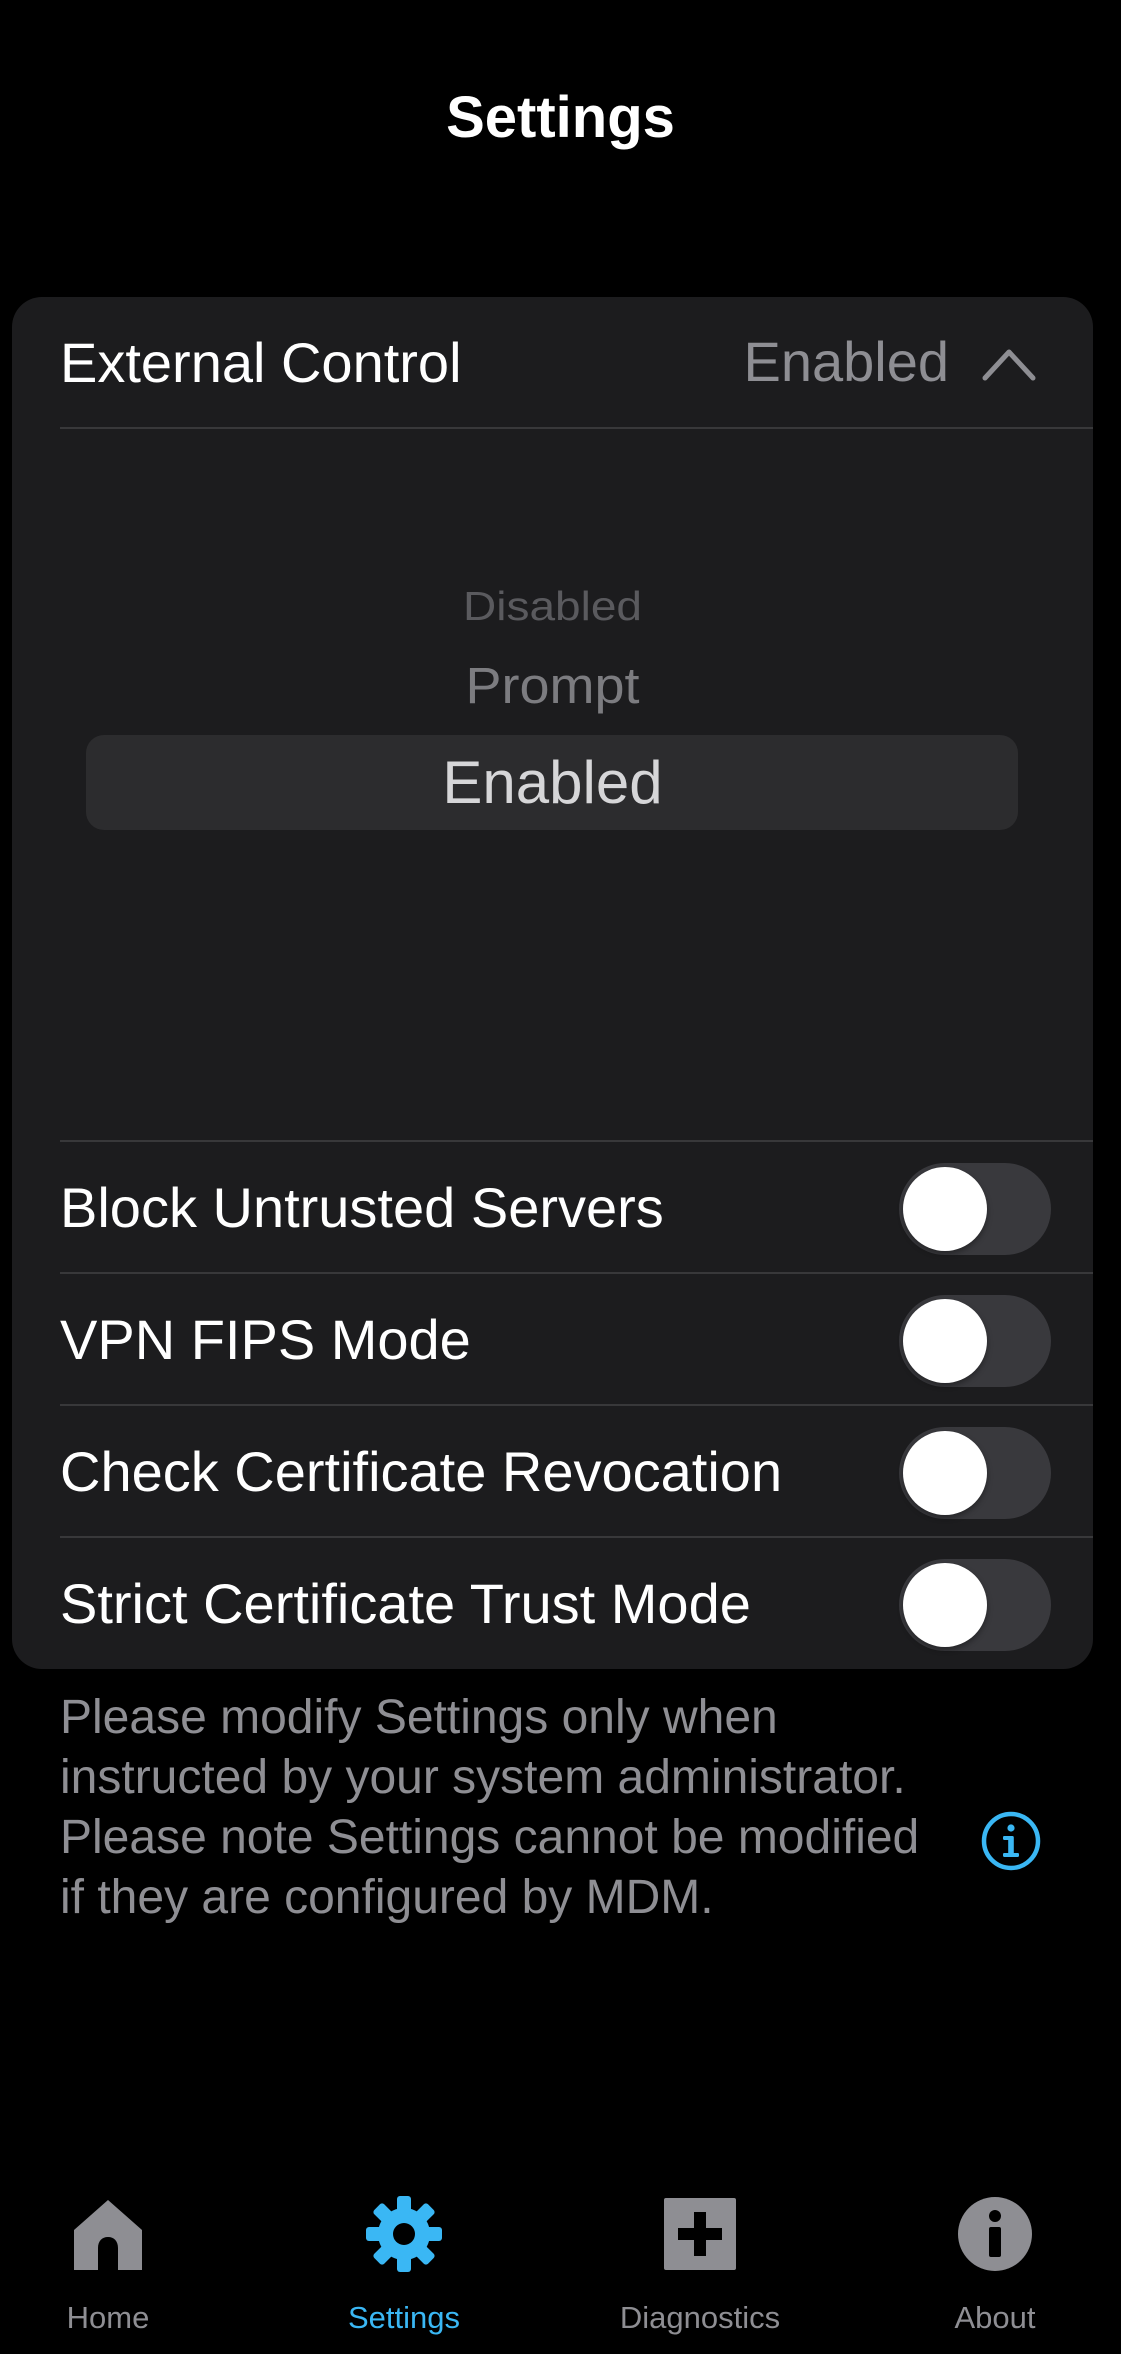  I want to click on check-certificate-revocation-toggle, so click(975, 1473).